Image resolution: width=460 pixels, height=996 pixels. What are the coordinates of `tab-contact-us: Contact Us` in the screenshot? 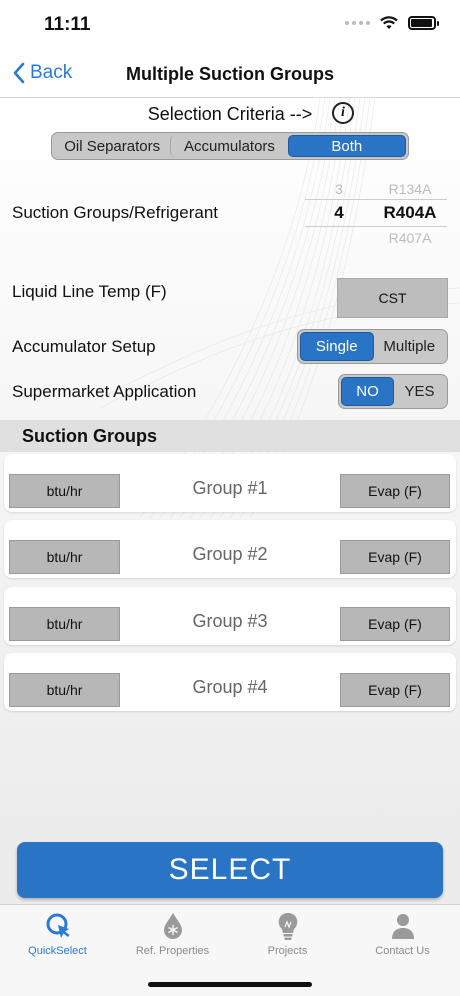 It's located at (402, 934).